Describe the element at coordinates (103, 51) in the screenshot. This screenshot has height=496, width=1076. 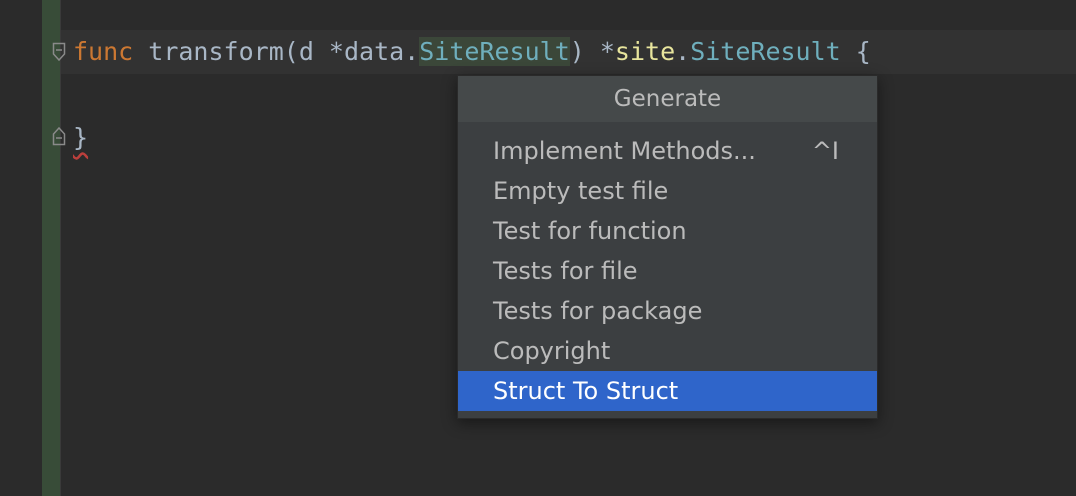
I see `keyword-func: func` at that location.